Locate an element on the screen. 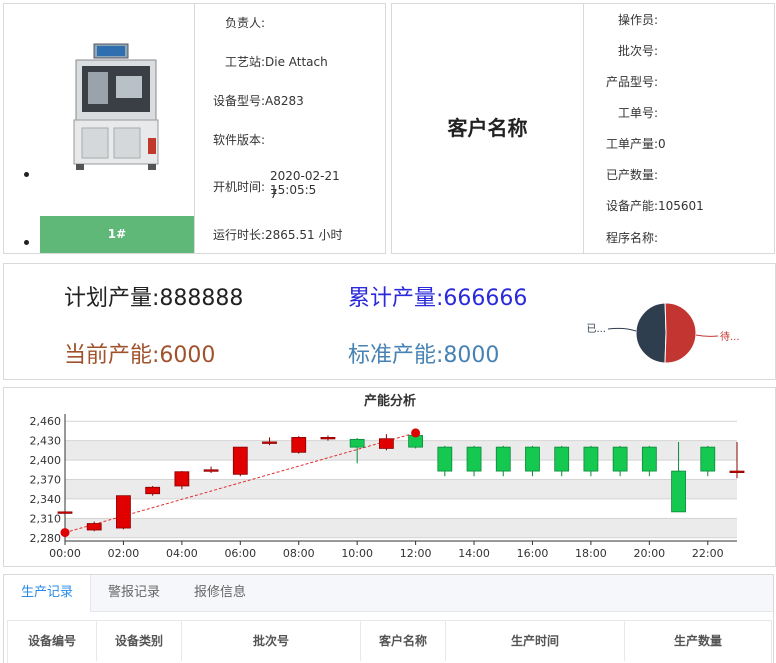 Image resolution: width=776 pixels, height=663 pixels. tab-alarm-records: 警报记录 is located at coordinates (134, 593).